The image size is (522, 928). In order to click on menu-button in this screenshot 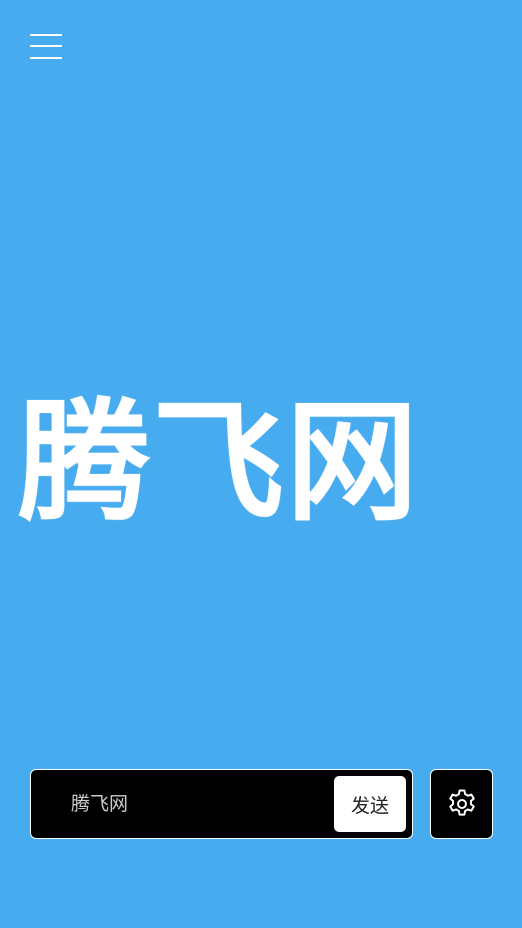, I will do `click(46, 47)`.